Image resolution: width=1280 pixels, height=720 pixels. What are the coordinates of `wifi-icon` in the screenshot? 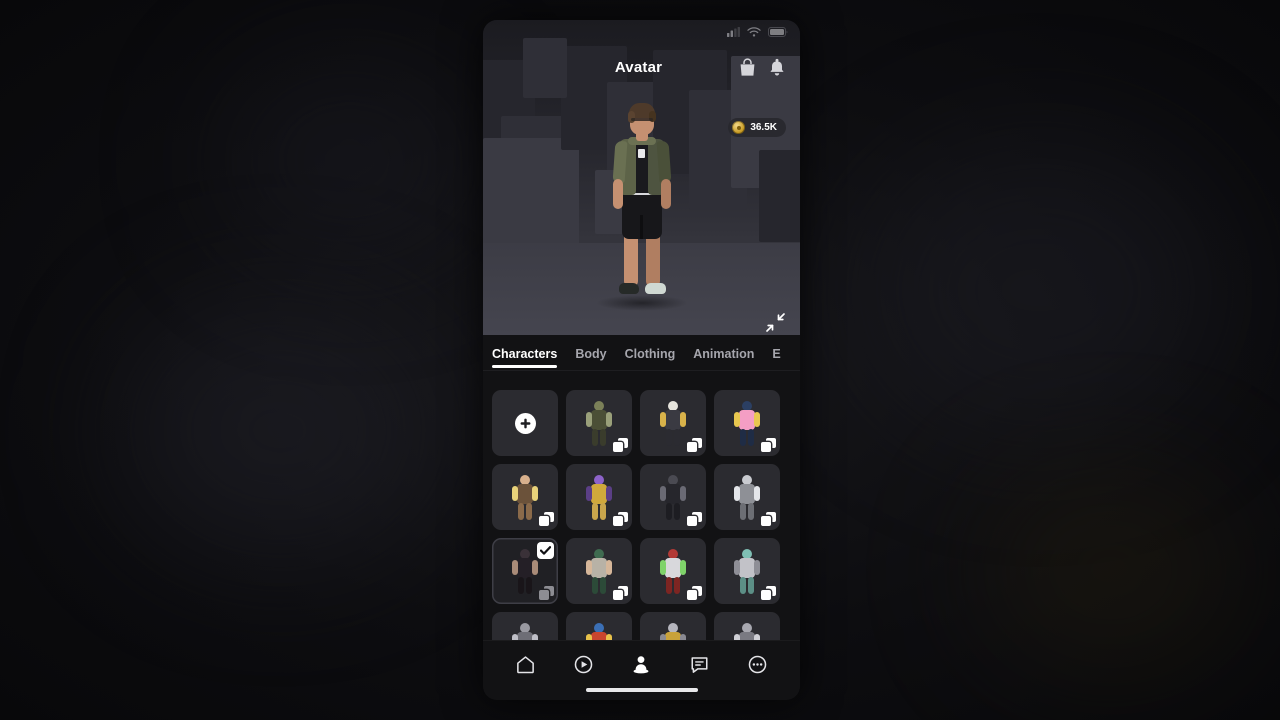 It's located at (754, 32).